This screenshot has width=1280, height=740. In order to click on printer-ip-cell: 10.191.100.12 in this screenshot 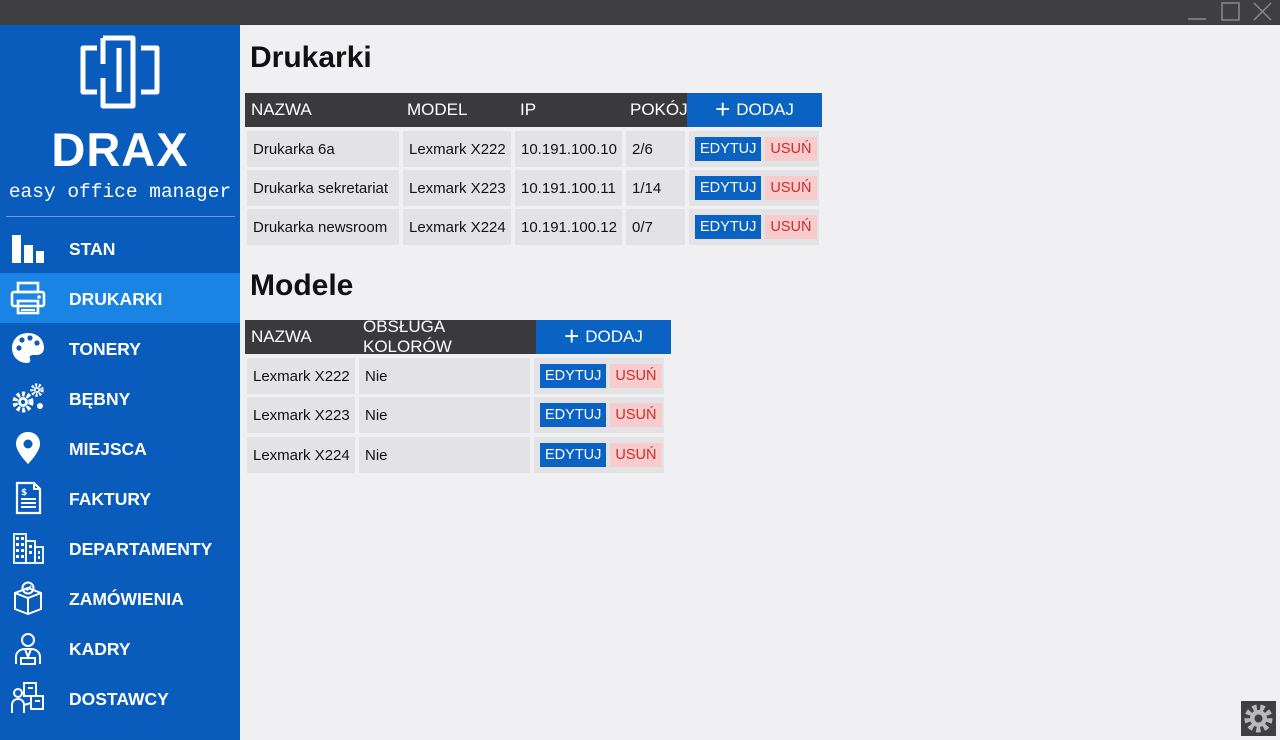, I will do `click(568, 227)`.